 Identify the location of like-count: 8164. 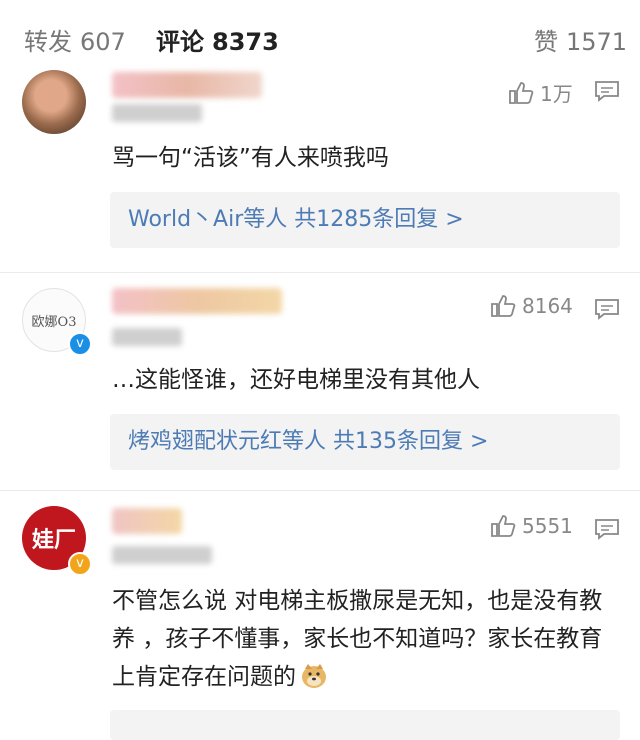
(547, 306).